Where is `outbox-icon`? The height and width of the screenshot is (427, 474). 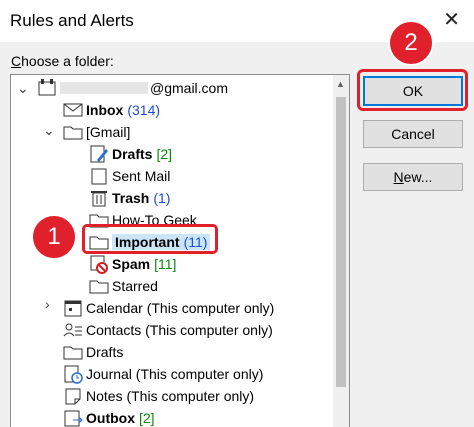 outbox-icon is located at coordinates (73, 417).